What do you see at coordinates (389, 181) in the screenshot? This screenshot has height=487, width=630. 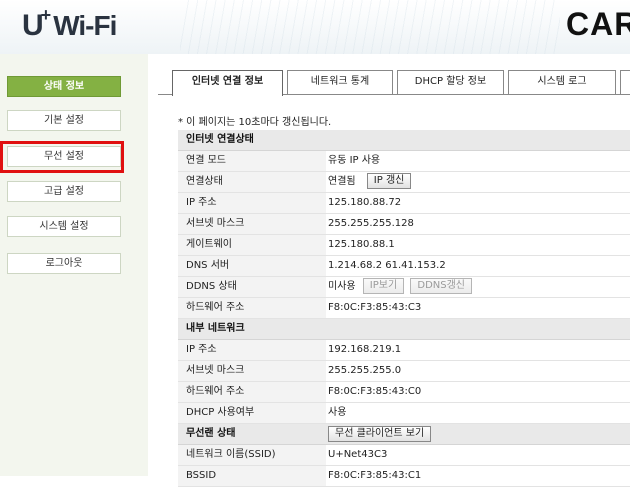 I see `ip-renew-button: IP 갱신` at bounding box center [389, 181].